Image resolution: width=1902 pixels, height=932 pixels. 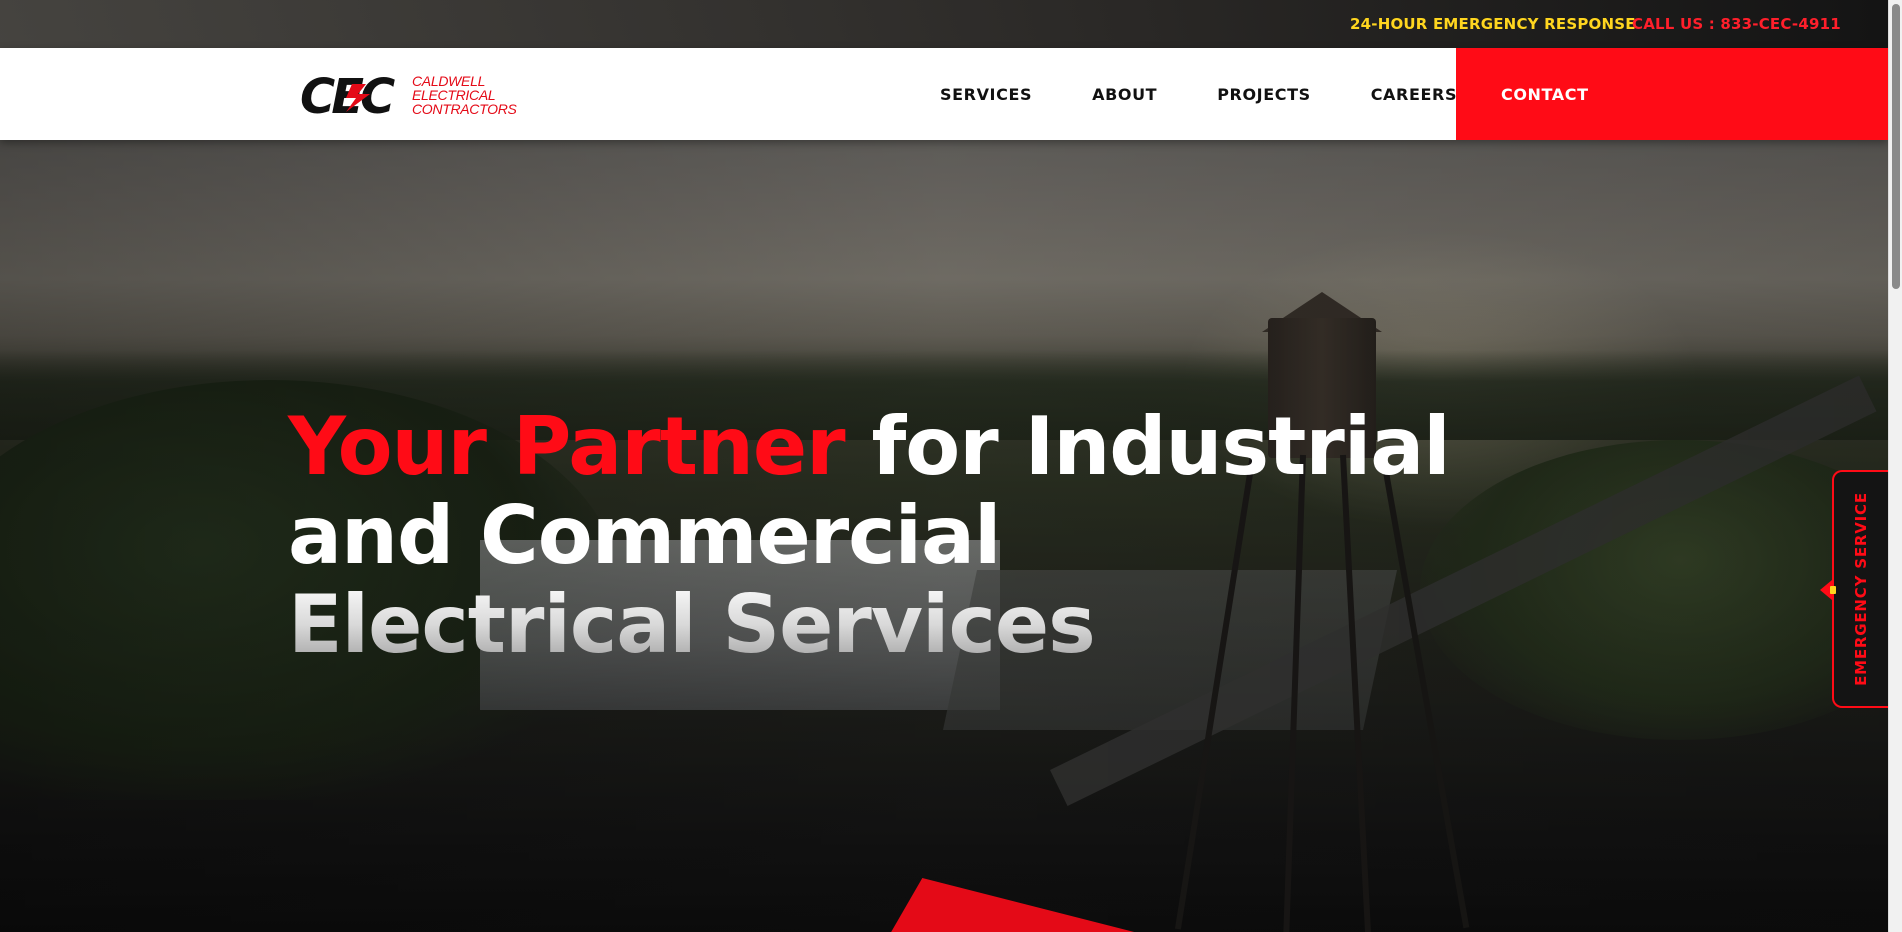 What do you see at coordinates (986, 94) in the screenshot?
I see `nav-item-services: SERVICES` at bounding box center [986, 94].